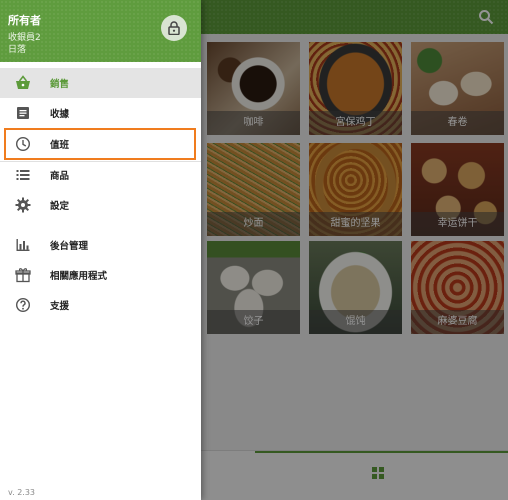  Describe the element at coordinates (23, 245) in the screenshot. I see `bar-chart-icon` at that location.